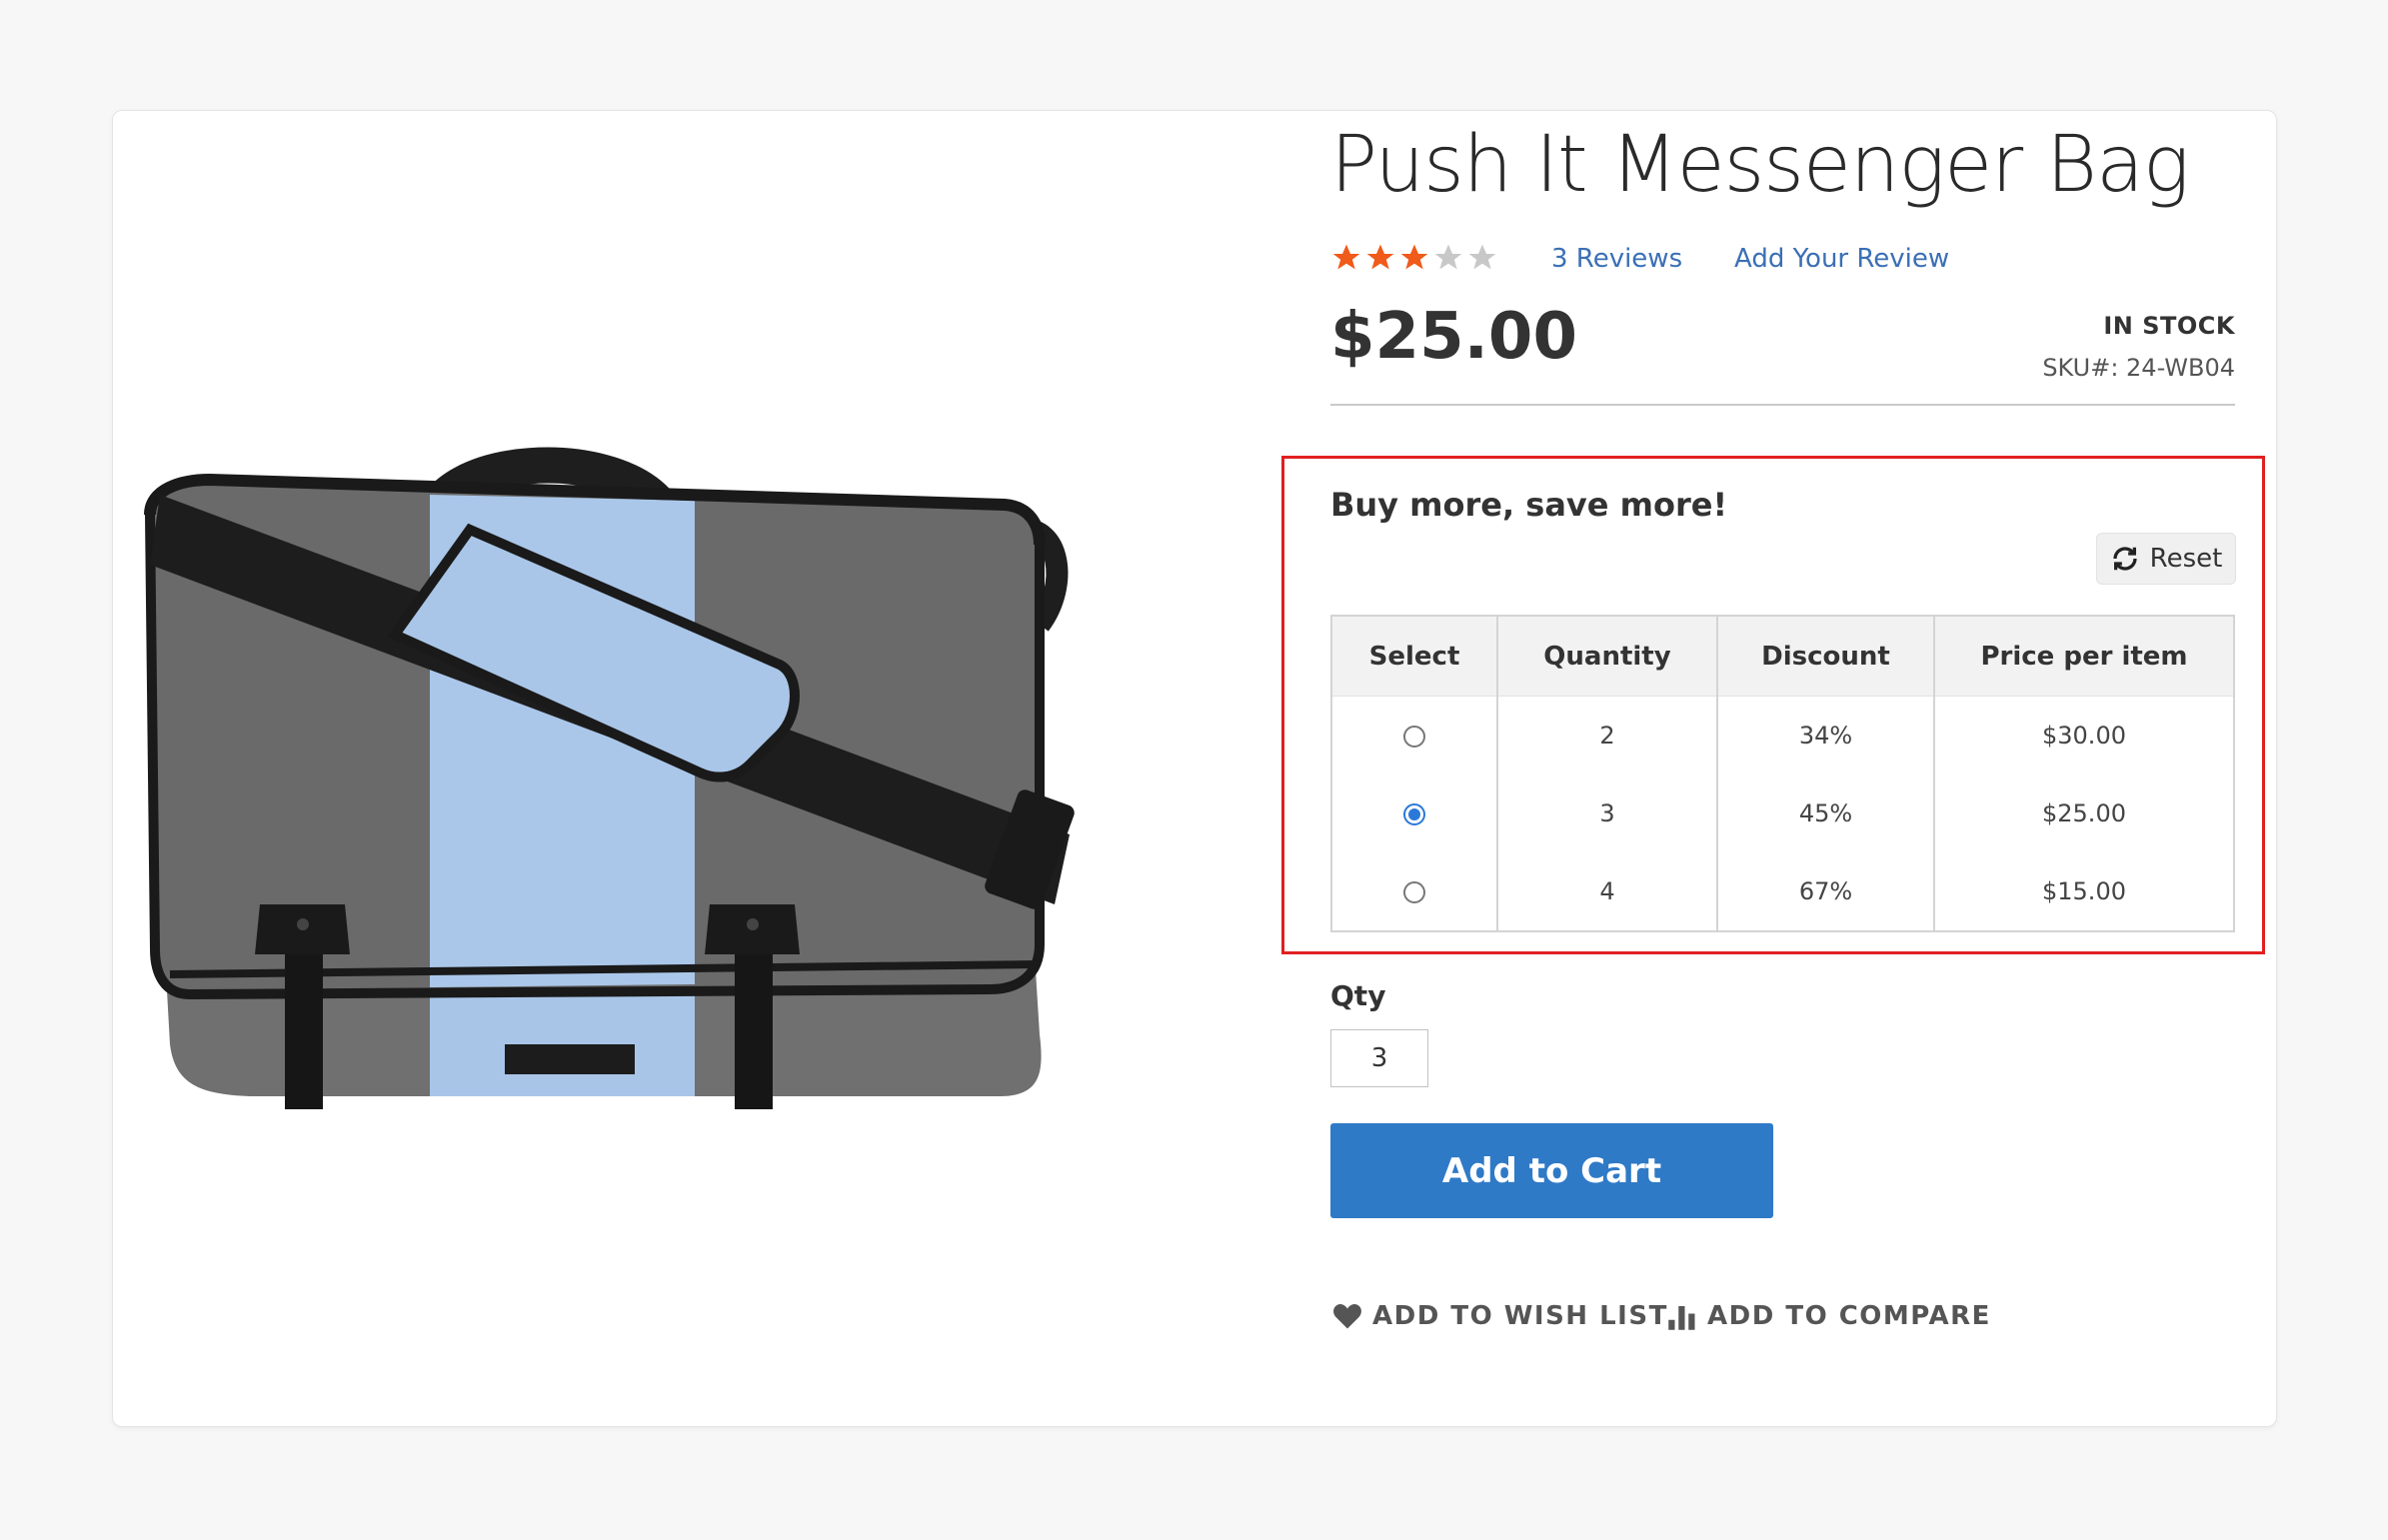 The height and width of the screenshot is (1540, 2388). What do you see at coordinates (2084, 656) in the screenshot?
I see `column-header-price: Price per item` at bounding box center [2084, 656].